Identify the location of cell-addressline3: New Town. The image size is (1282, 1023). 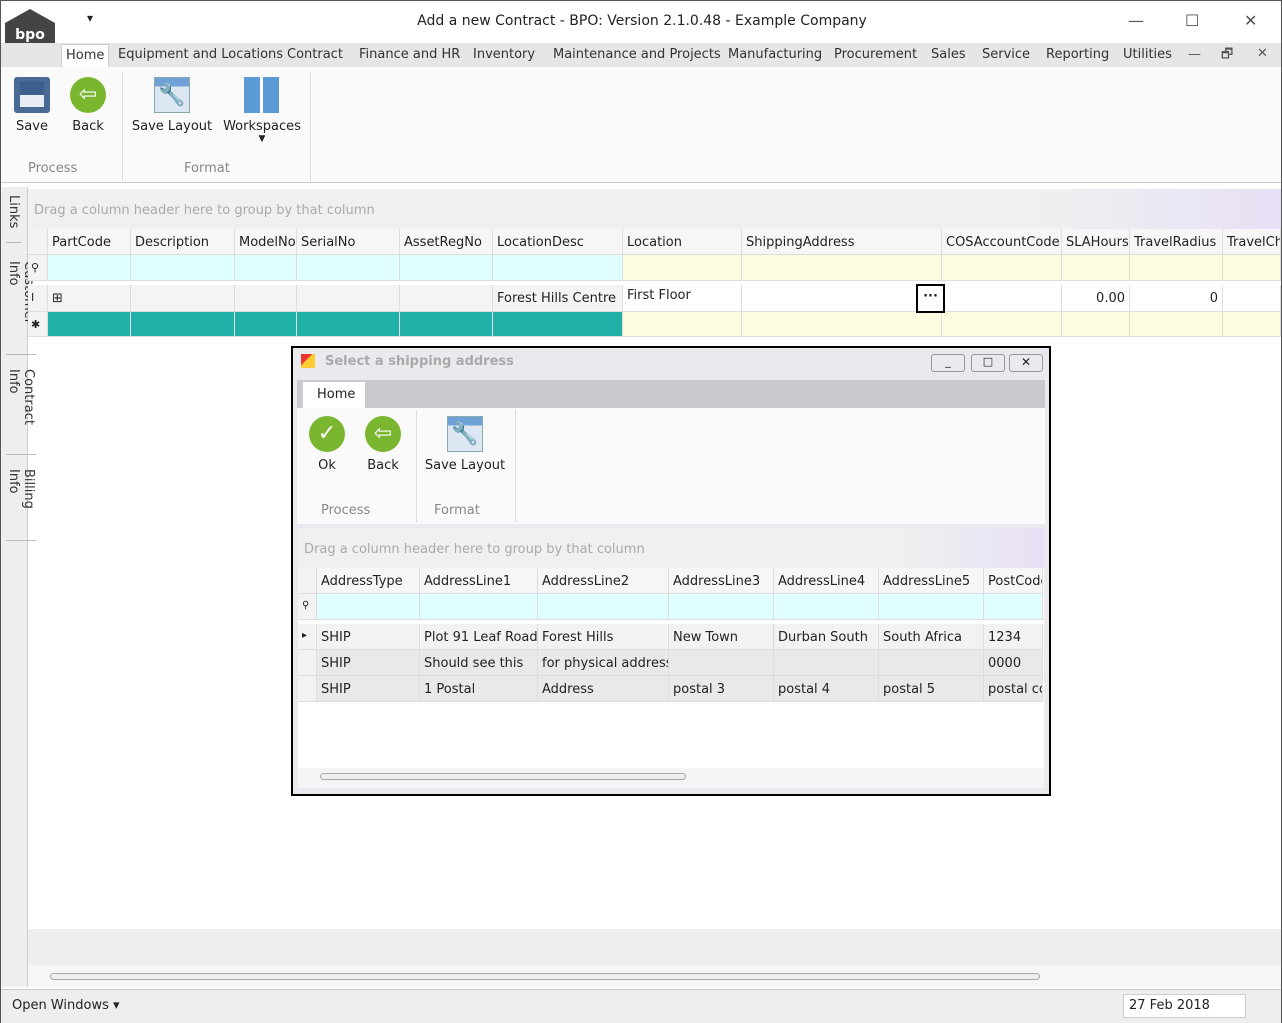
(721, 637).